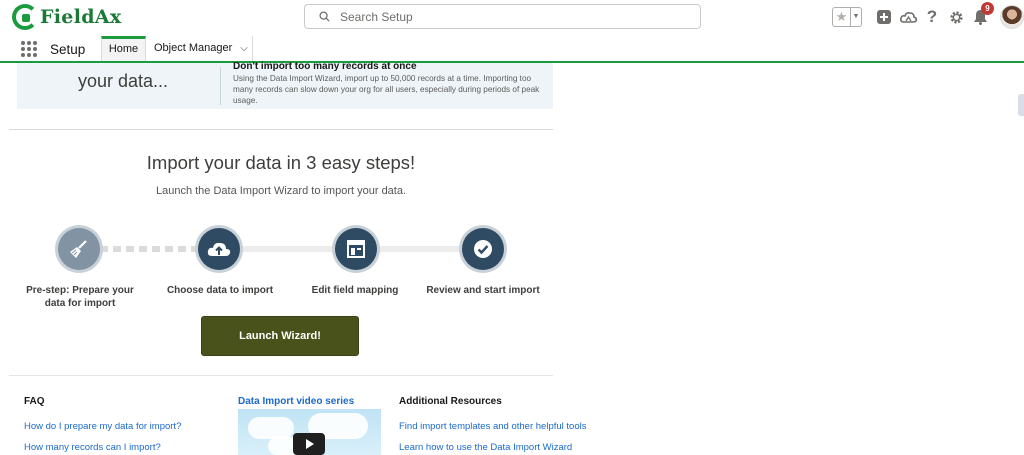 Image resolution: width=1024 pixels, height=455 pixels. What do you see at coordinates (148, 249) in the screenshot?
I see `step-connector-dotted` at bounding box center [148, 249].